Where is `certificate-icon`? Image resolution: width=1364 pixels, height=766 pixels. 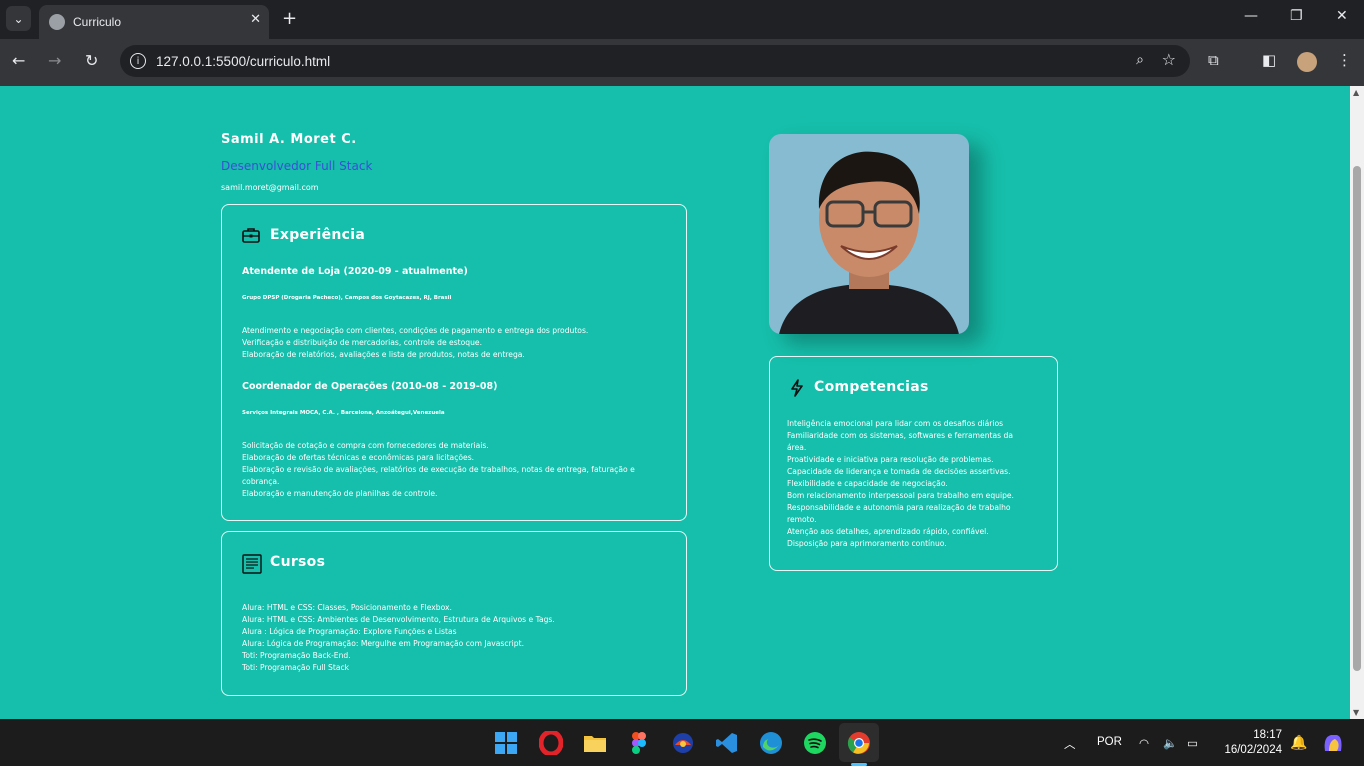 certificate-icon is located at coordinates (252, 564).